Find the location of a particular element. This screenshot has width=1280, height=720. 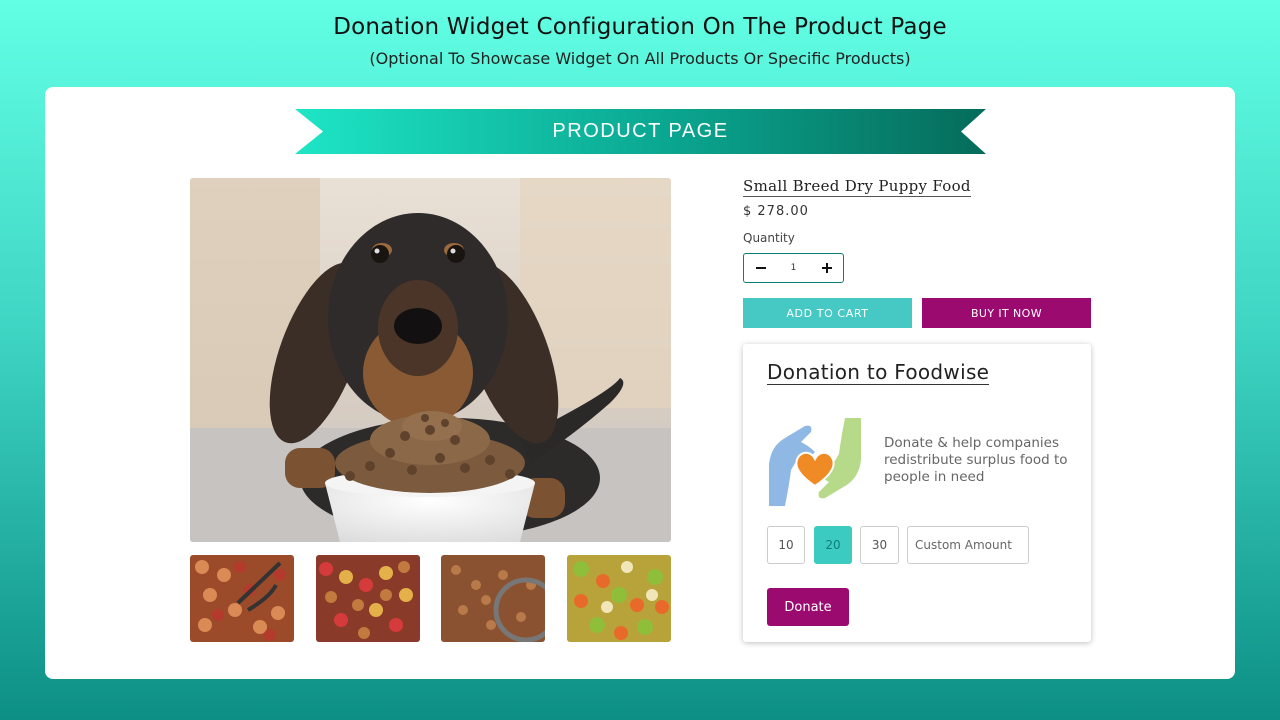

quantity-value: 1 is located at coordinates (793, 268).